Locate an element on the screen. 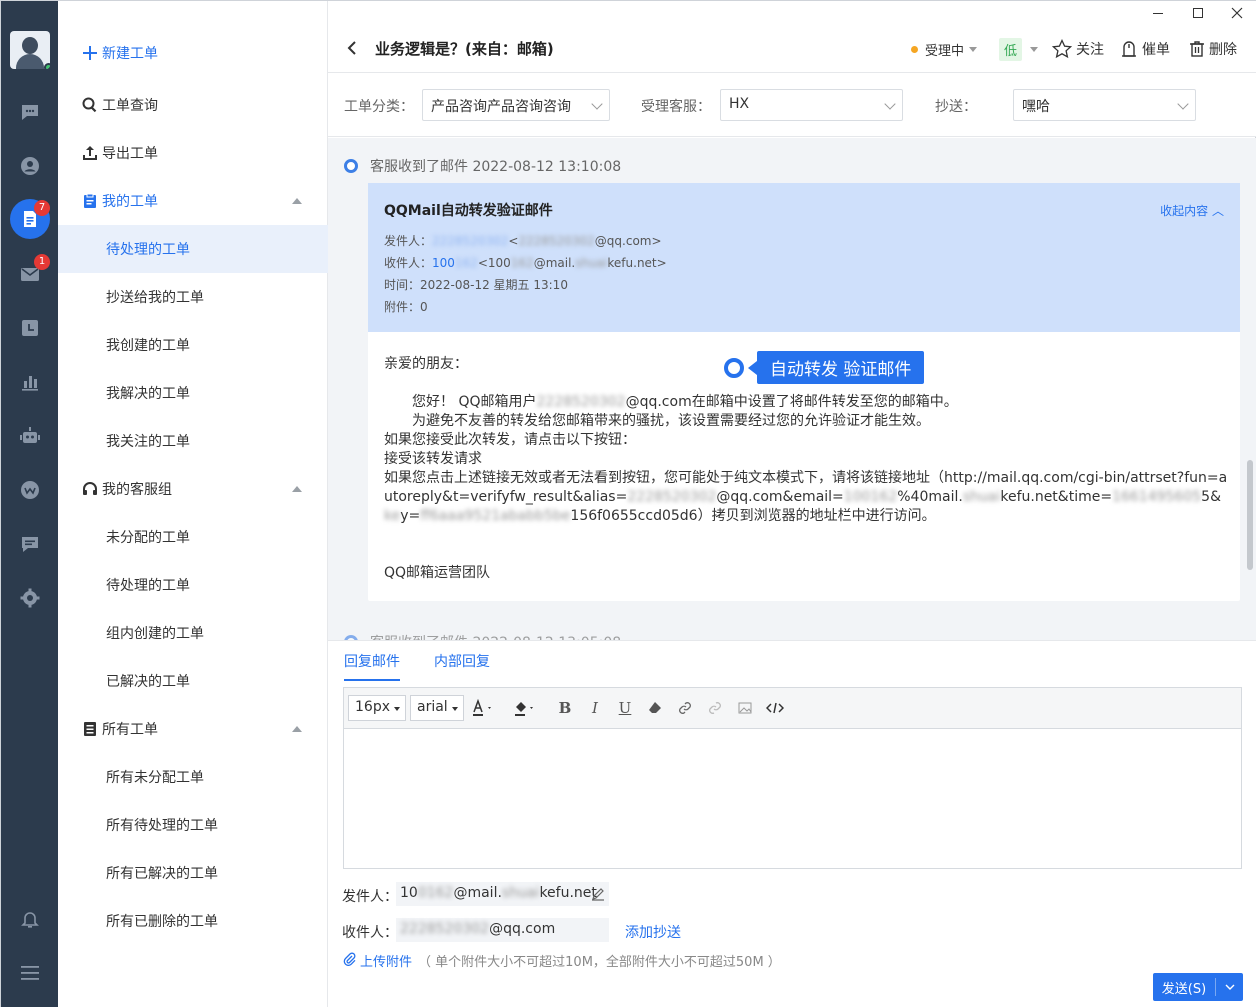  contact-icon is located at coordinates (30, 166).